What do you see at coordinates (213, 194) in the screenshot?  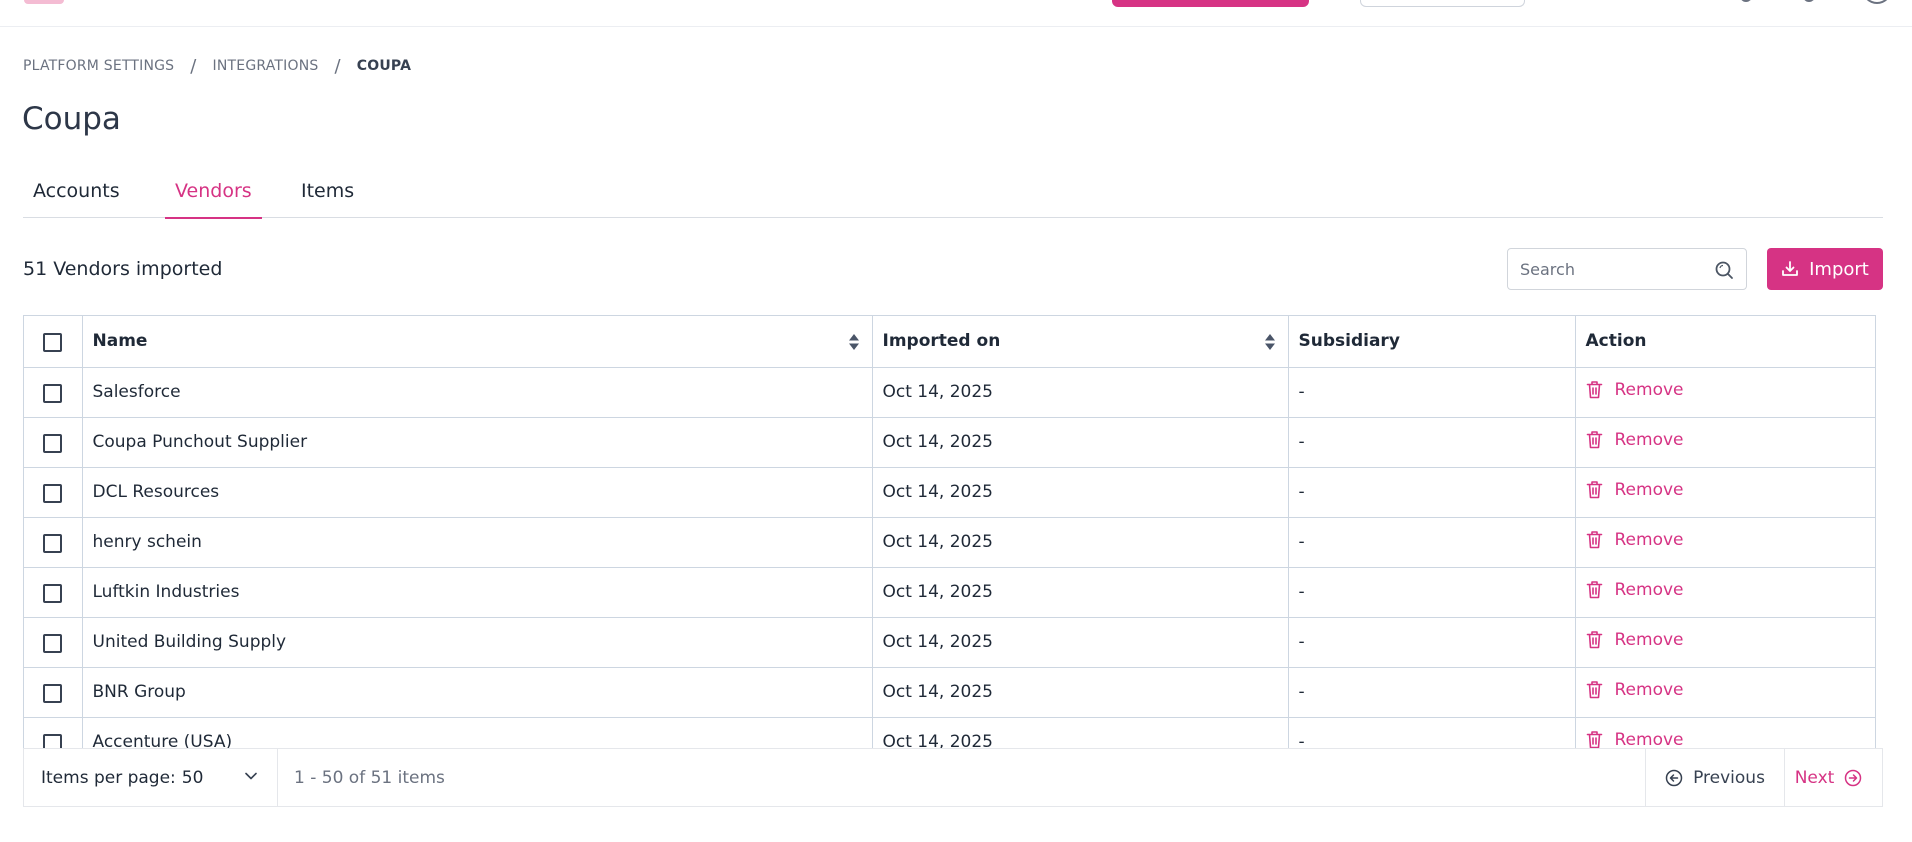 I see `tab-vendors: Vendors` at bounding box center [213, 194].